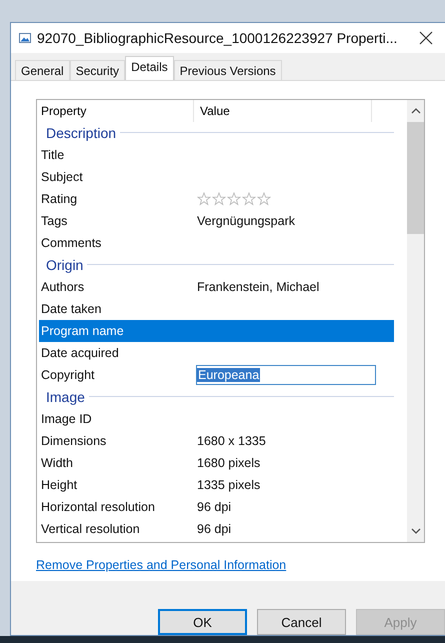  Describe the element at coordinates (54, 221) in the screenshot. I see `property-name: Tags` at that location.